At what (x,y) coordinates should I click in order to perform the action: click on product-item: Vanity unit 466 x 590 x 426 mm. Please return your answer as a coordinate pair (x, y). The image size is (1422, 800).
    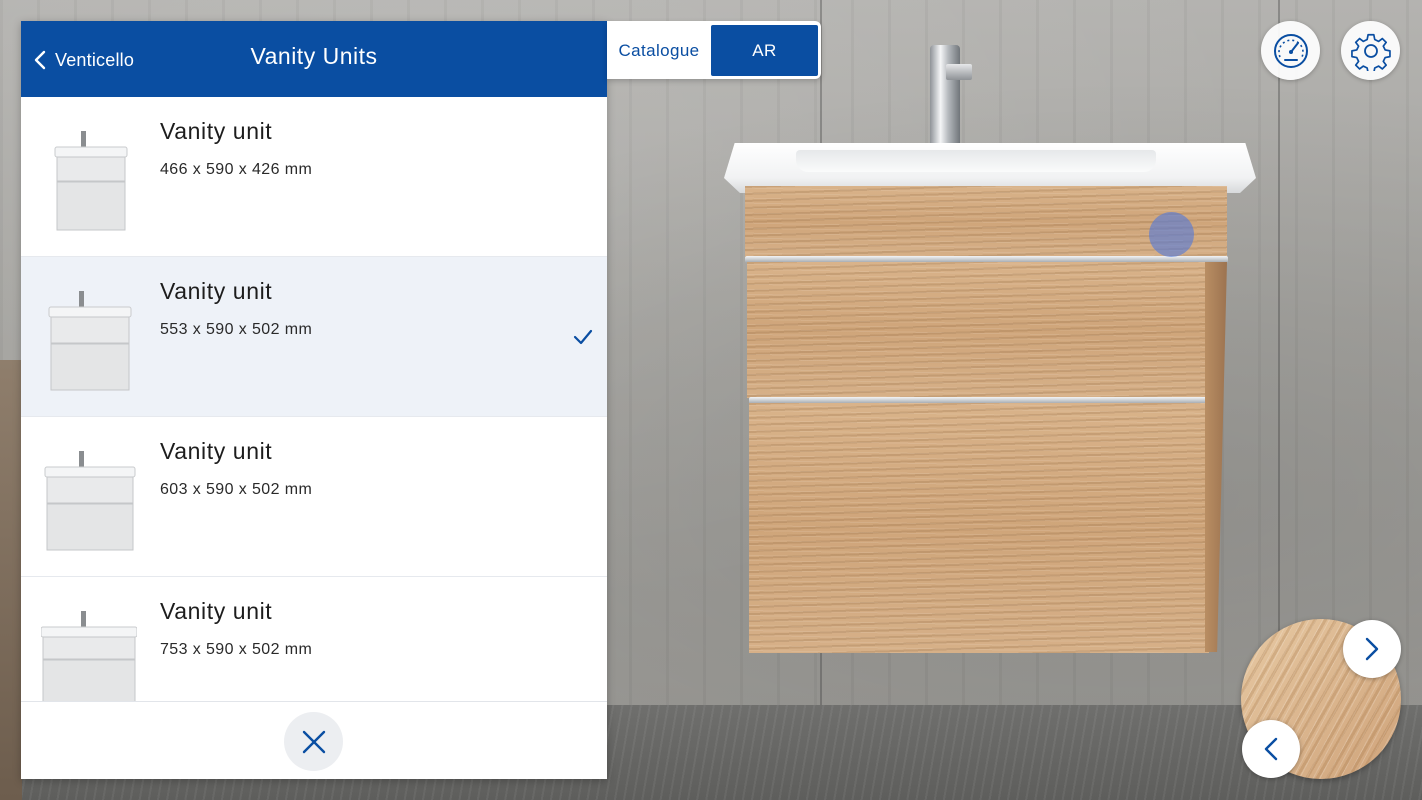
    Looking at the image, I should click on (314, 177).